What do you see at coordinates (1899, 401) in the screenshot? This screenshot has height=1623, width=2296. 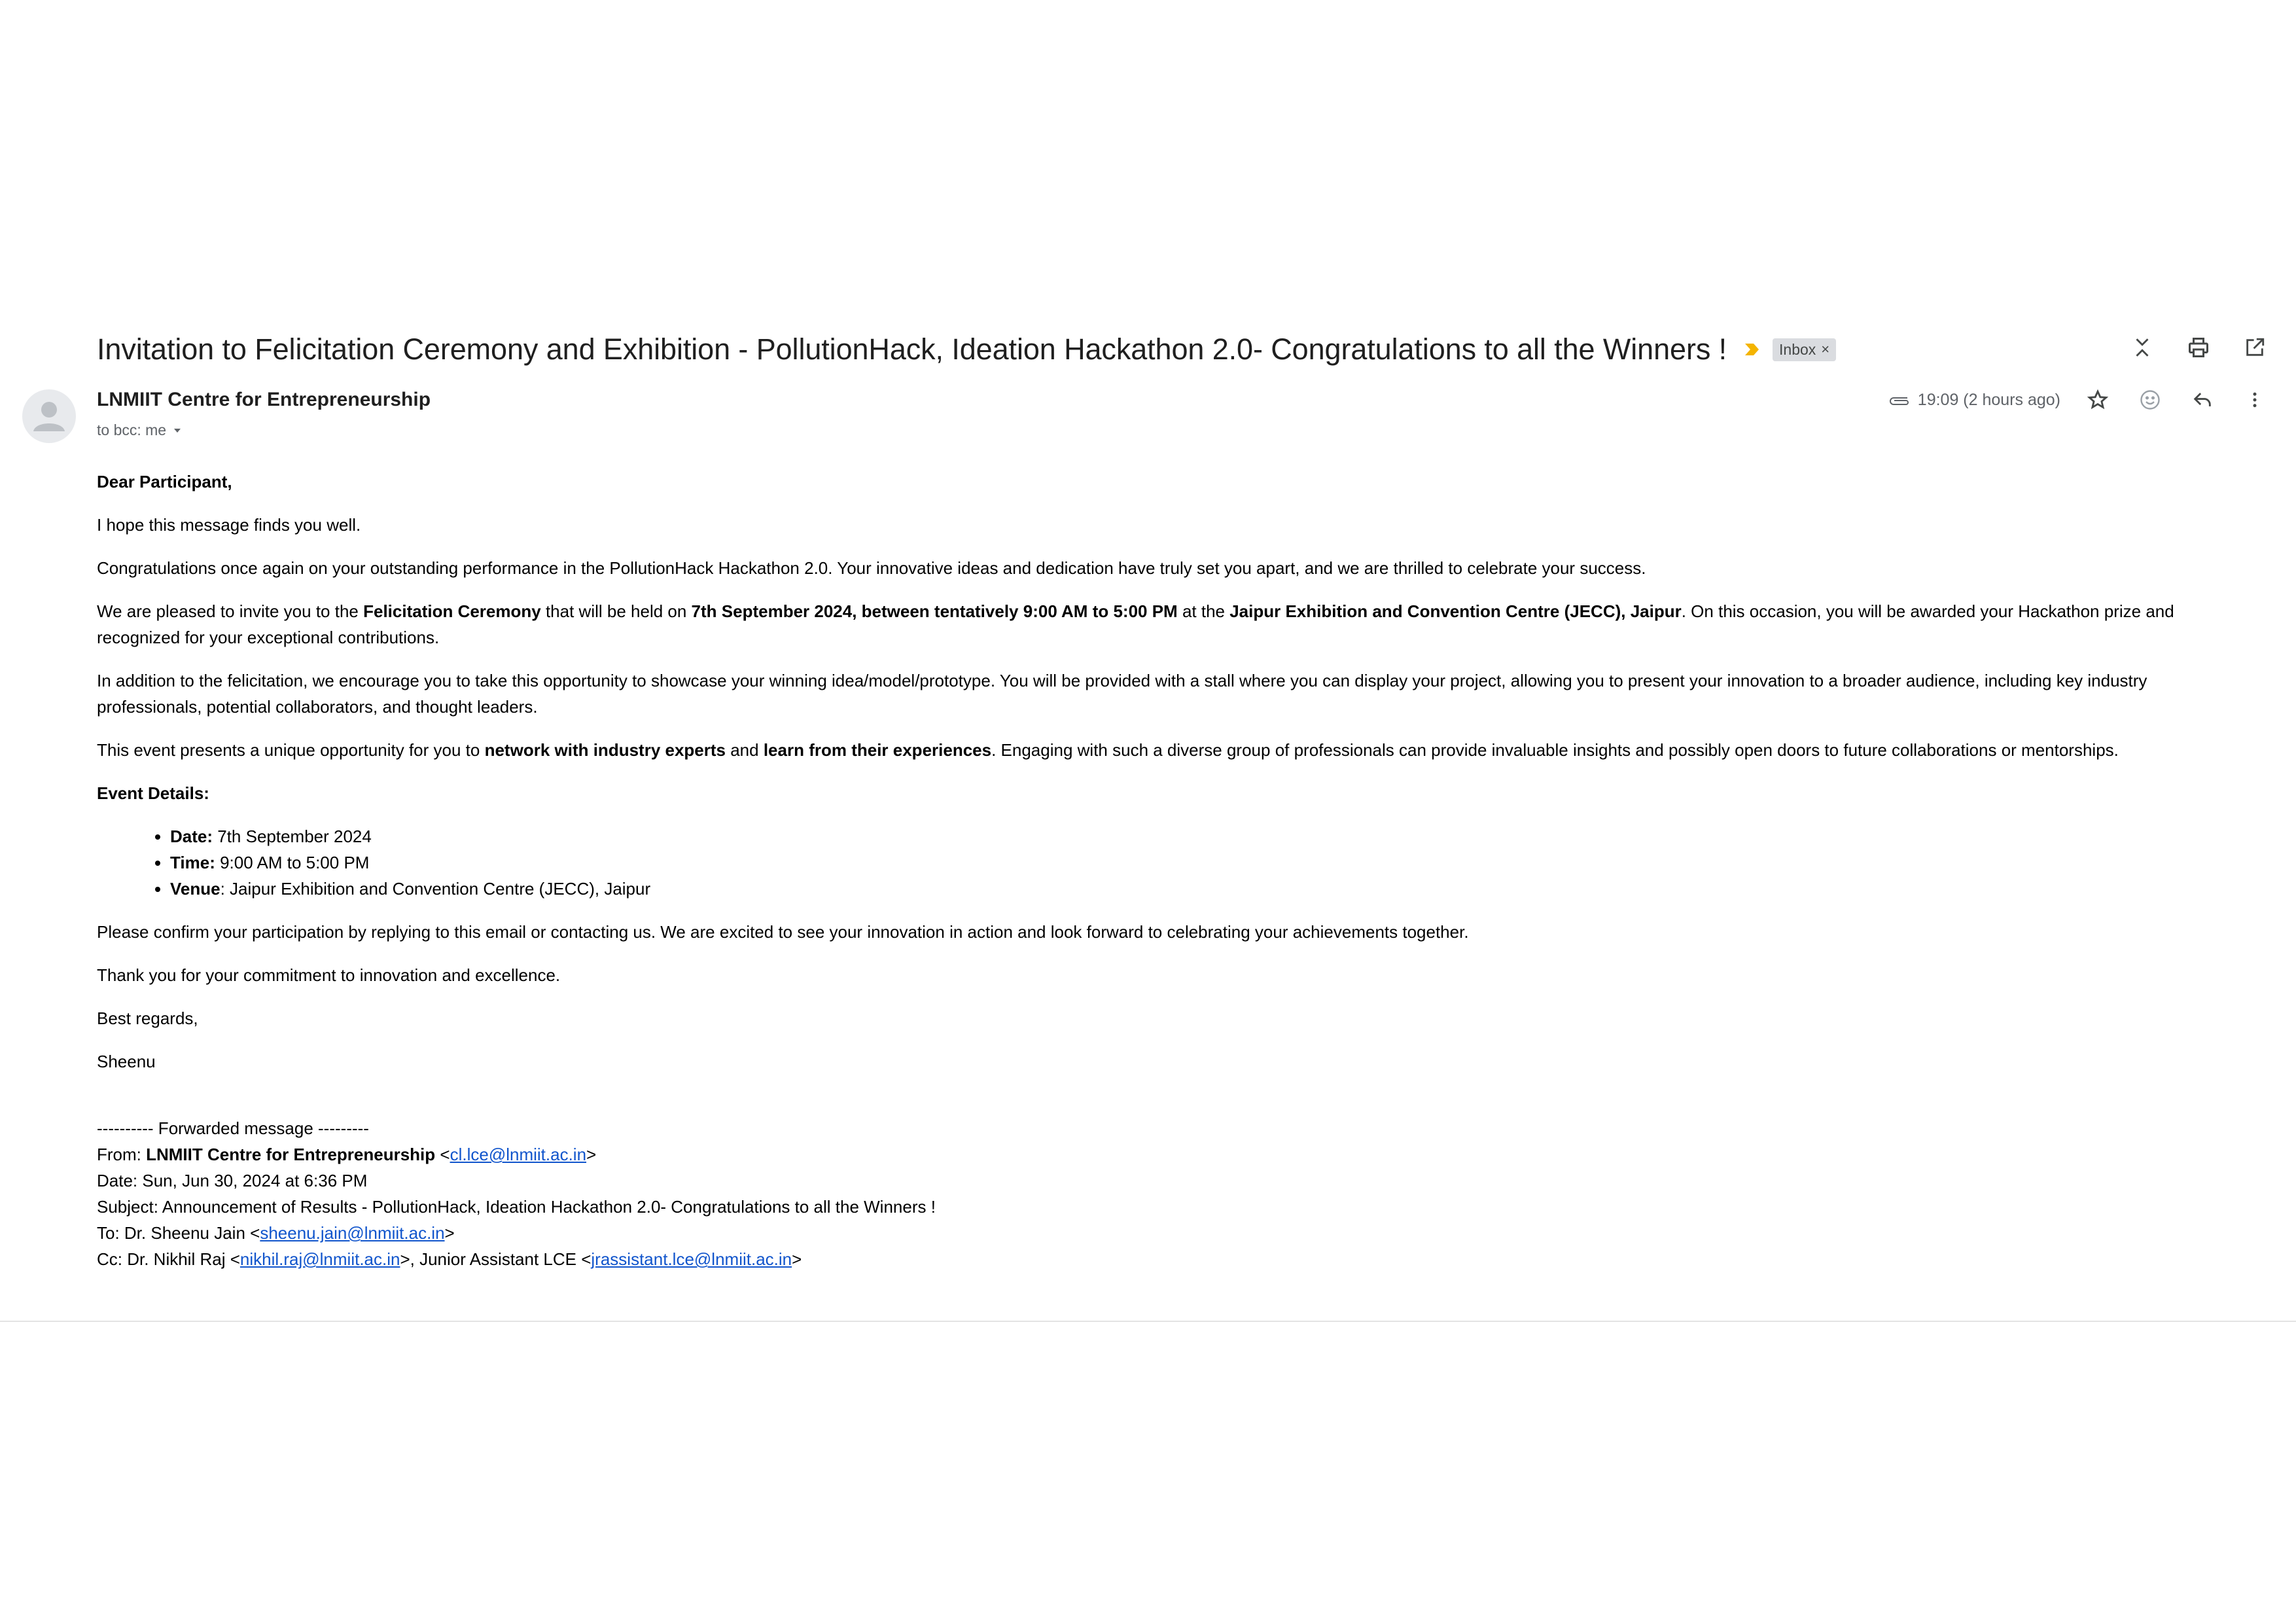 I see `attachment-icon` at bounding box center [1899, 401].